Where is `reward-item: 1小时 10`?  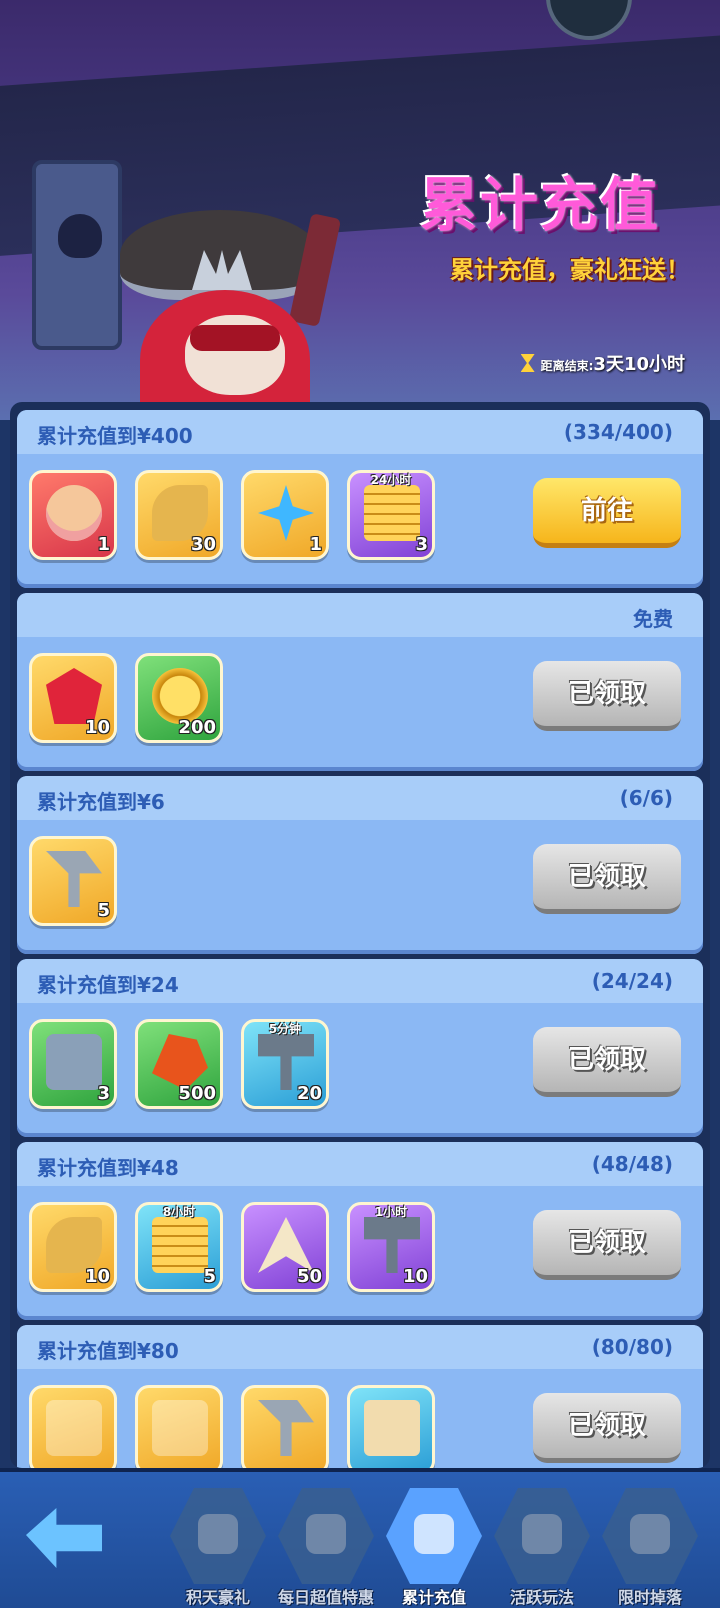 reward-item: 1小时 10 is located at coordinates (391, 1247).